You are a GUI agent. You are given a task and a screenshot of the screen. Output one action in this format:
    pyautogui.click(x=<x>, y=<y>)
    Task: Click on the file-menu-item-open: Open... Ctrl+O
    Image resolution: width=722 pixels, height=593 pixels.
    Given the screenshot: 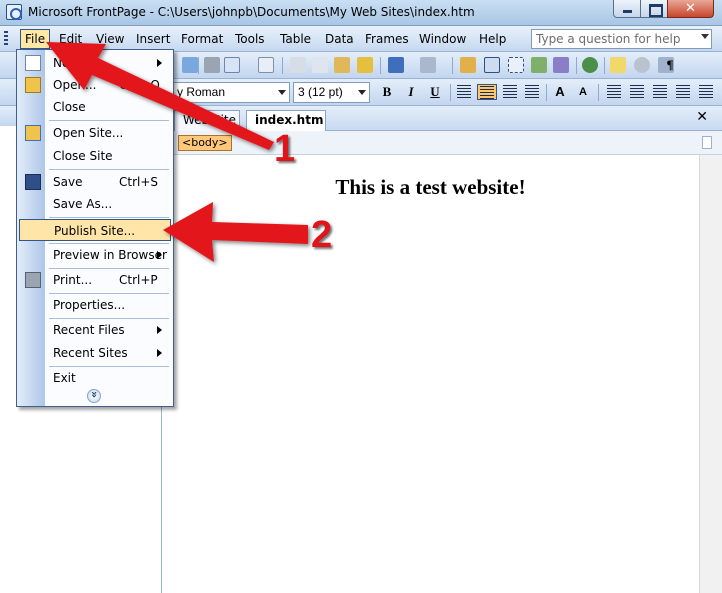 What is the action you would take?
    pyautogui.click(x=95, y=85)
    